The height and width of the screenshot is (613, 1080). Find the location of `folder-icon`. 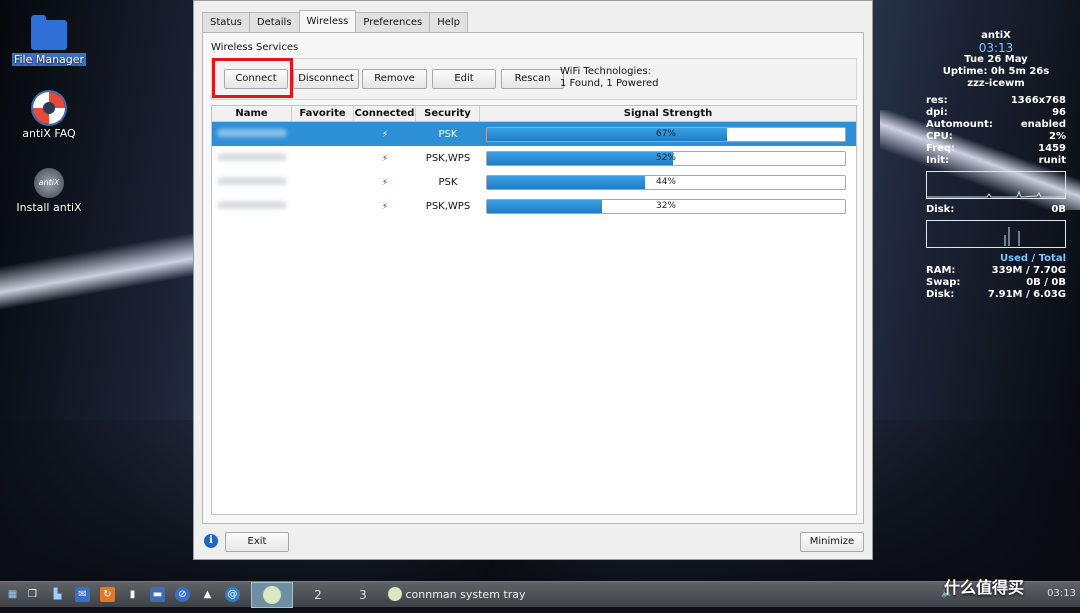

folder-icon is located at coordinates (49, 32).